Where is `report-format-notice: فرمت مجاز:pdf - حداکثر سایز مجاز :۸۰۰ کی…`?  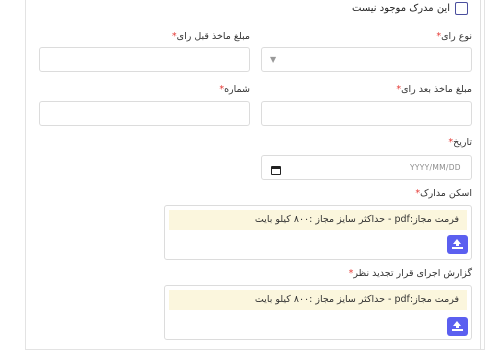 report-format-notice: فرمت مجاز:pdf - حداکثر سایز مجاز :۸۰۰ کی… is located at coordinates (318, 300).